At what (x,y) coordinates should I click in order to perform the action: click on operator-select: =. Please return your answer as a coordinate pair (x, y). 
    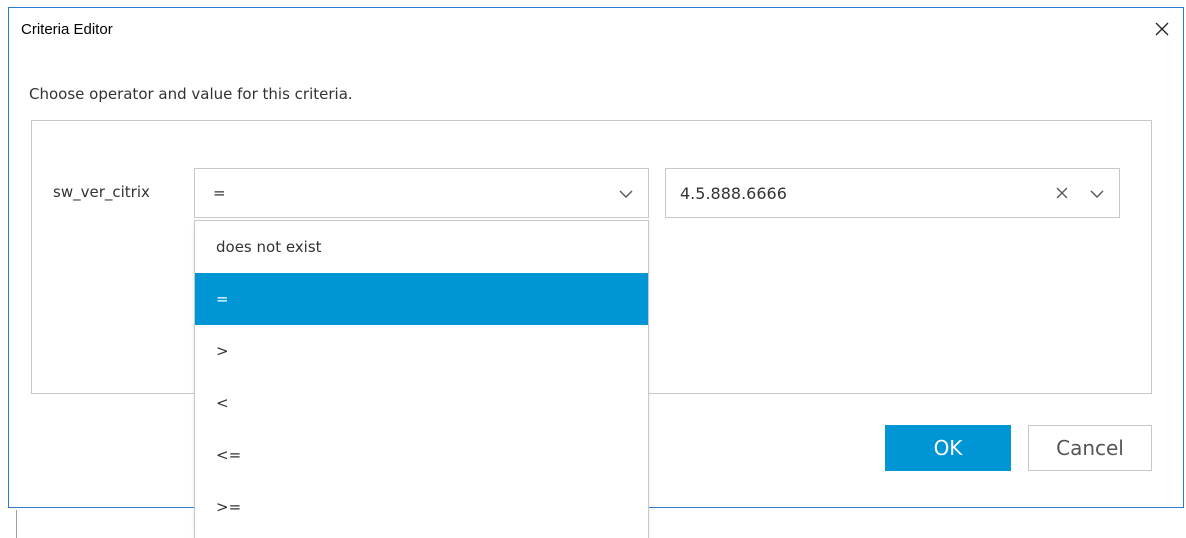
    Looking at the image, I should click on (421, 193).